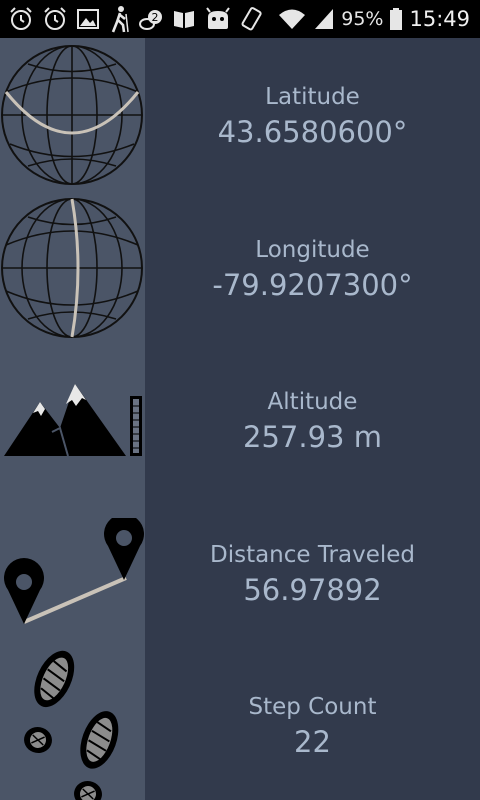 This screenshot has height=800, width=480. What do you see at coordinates (155, 17) in the screenshot?
I see `notification-badge-count: 2` at bounding box center [155, 17].